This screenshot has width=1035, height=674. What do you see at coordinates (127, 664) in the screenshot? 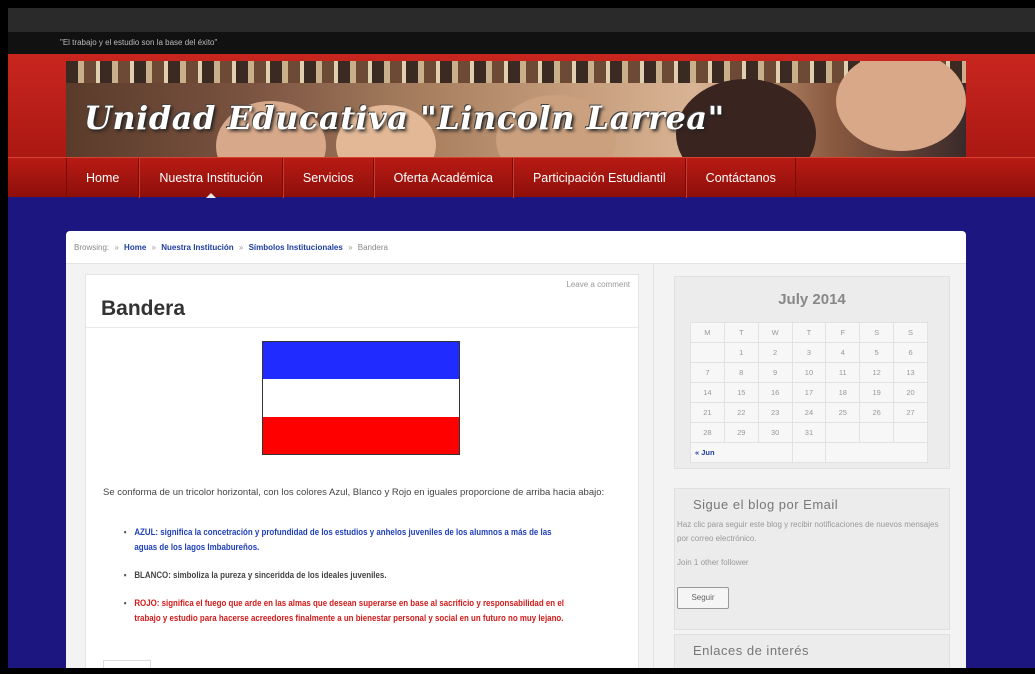
I see `share-button` at bounding box center [127, 664].